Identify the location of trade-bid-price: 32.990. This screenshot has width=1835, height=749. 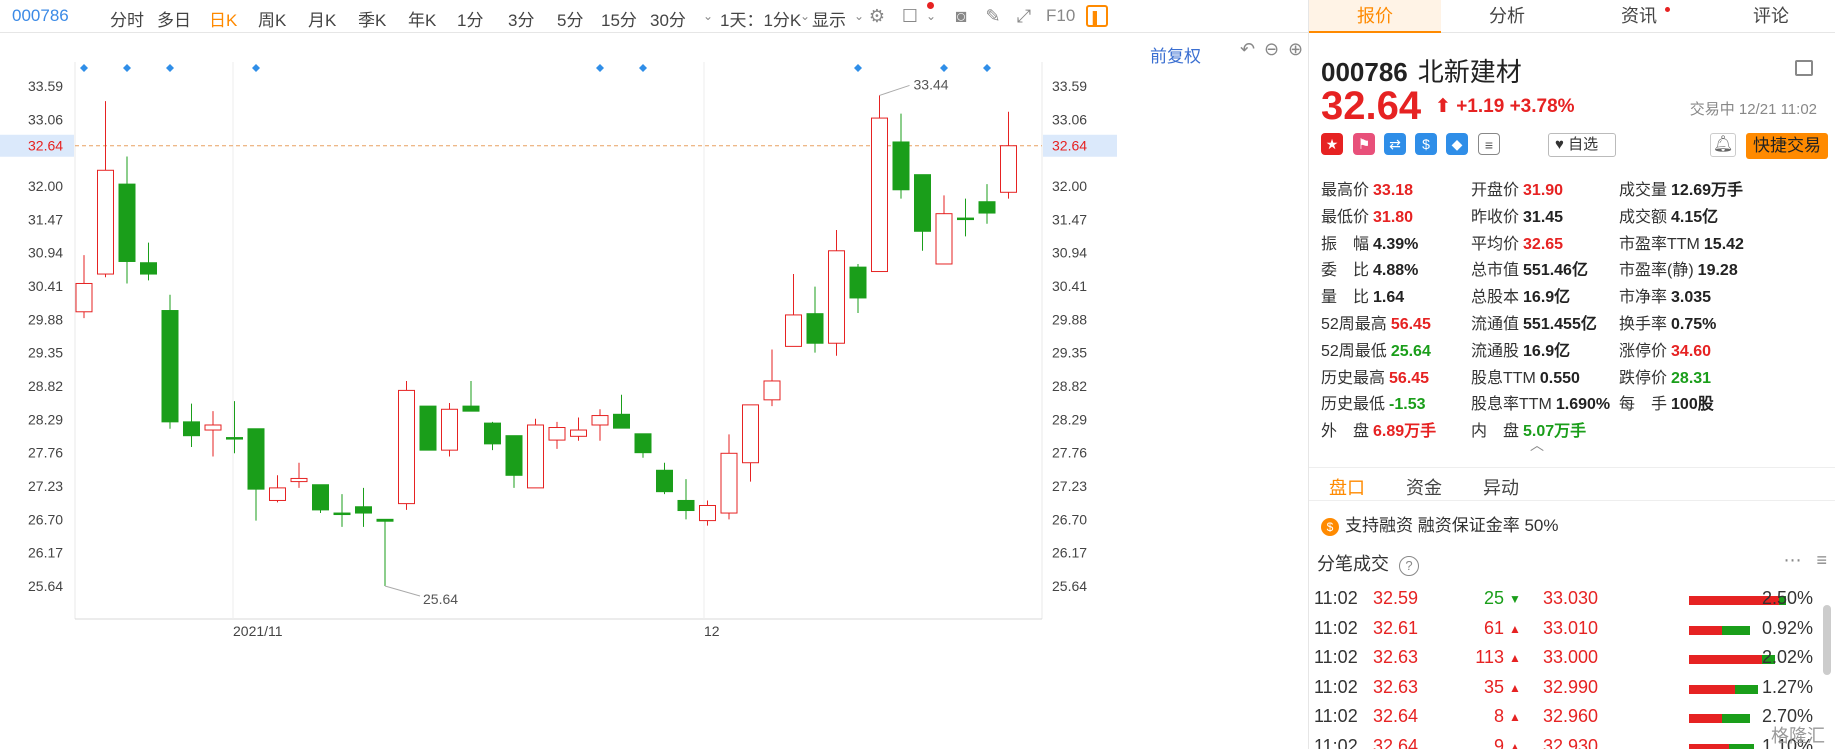
(1571, 686).